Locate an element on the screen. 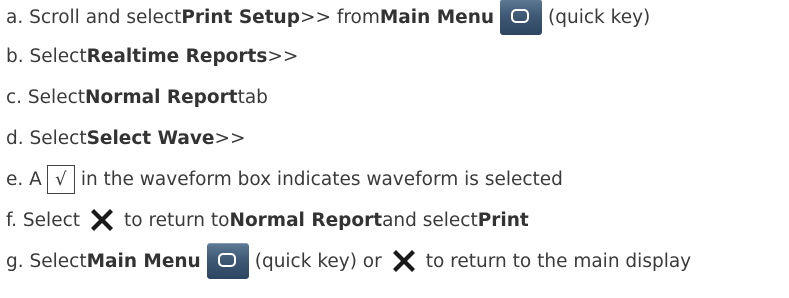 This screenshot has height=298, width=789. step-e-prefix: e. A is located at coordinates (24, 179).